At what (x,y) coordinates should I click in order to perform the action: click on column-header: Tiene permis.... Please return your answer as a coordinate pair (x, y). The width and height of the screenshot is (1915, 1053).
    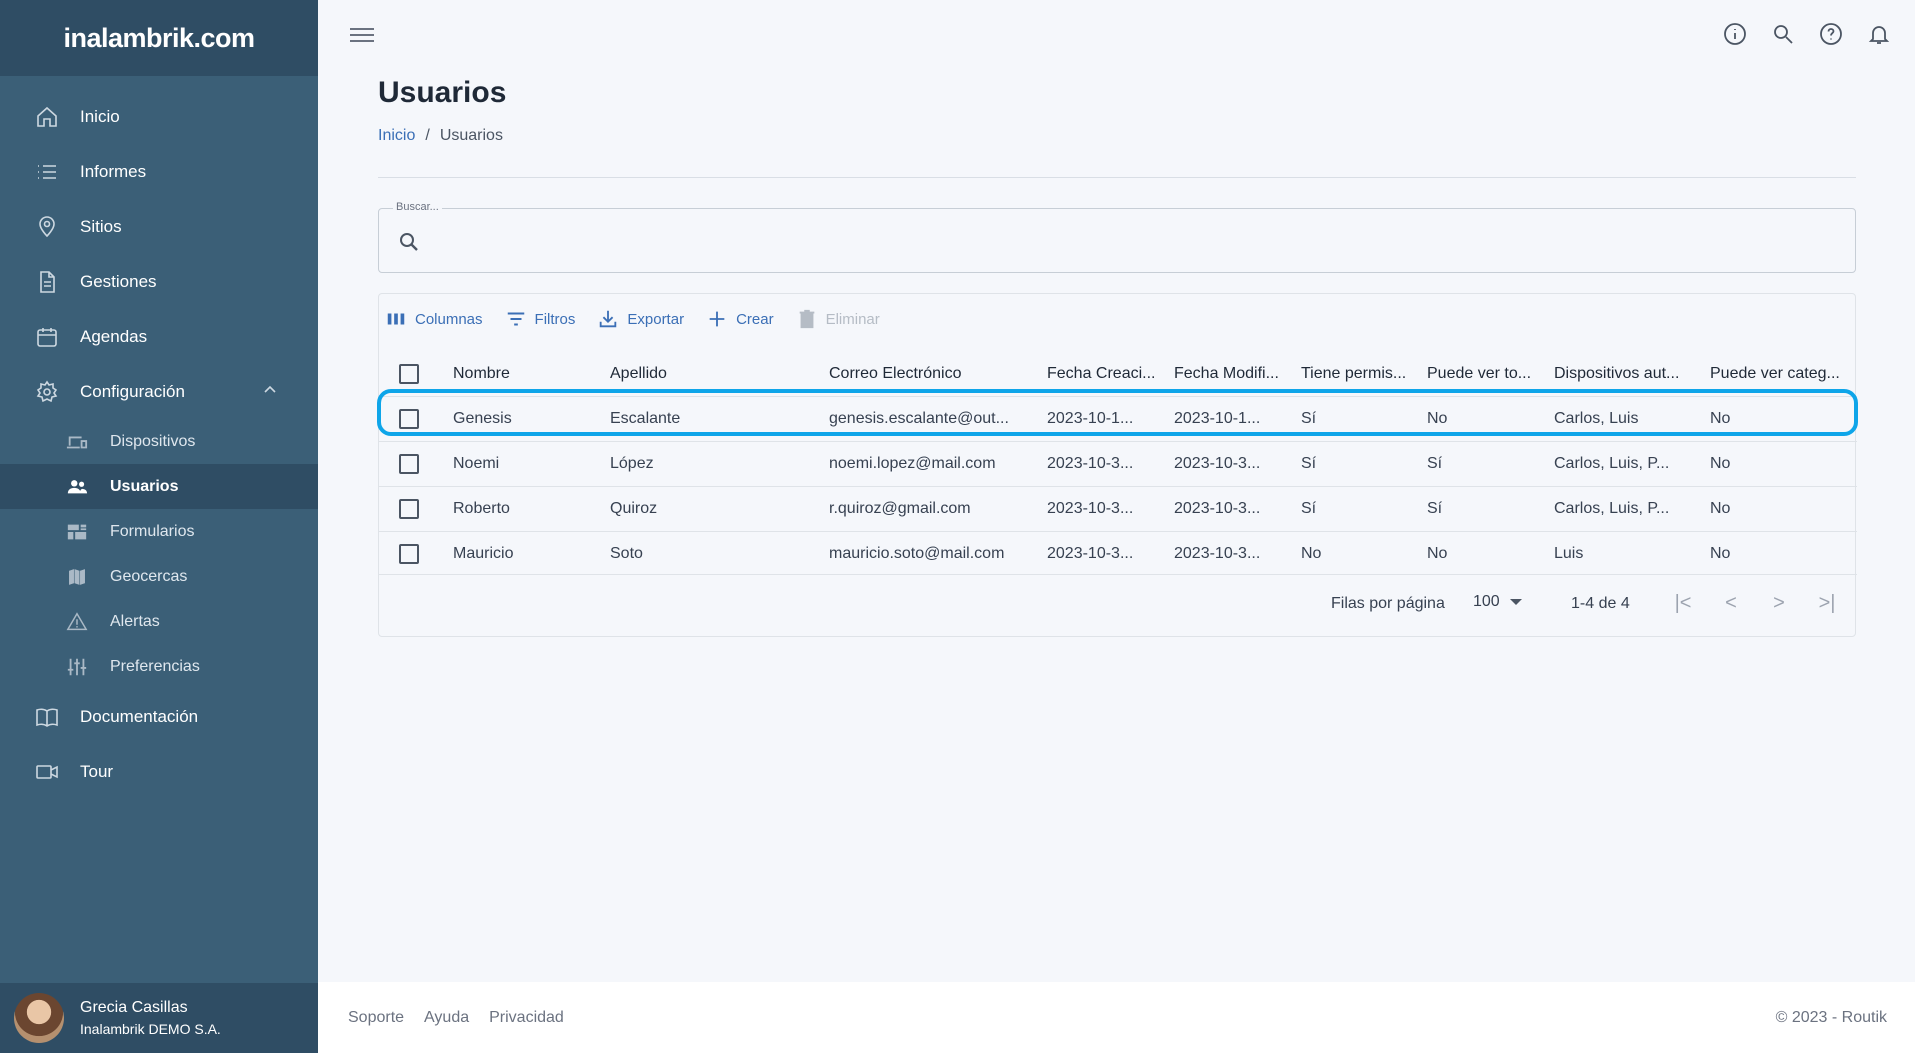
    Looking at the image, I should click on (1361, 374).